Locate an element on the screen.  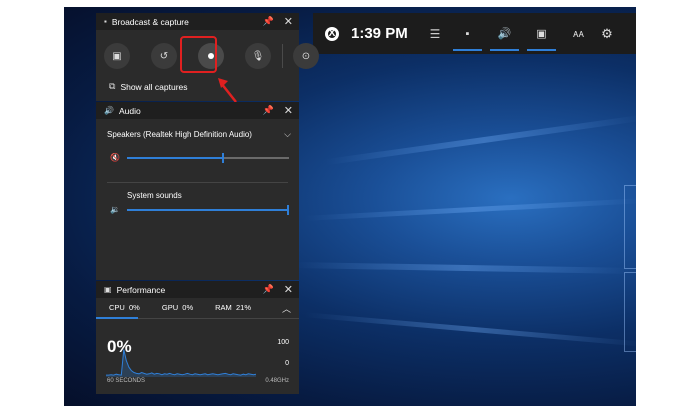
broadcast-icon: ▪ is located at coordinates (105, 21).